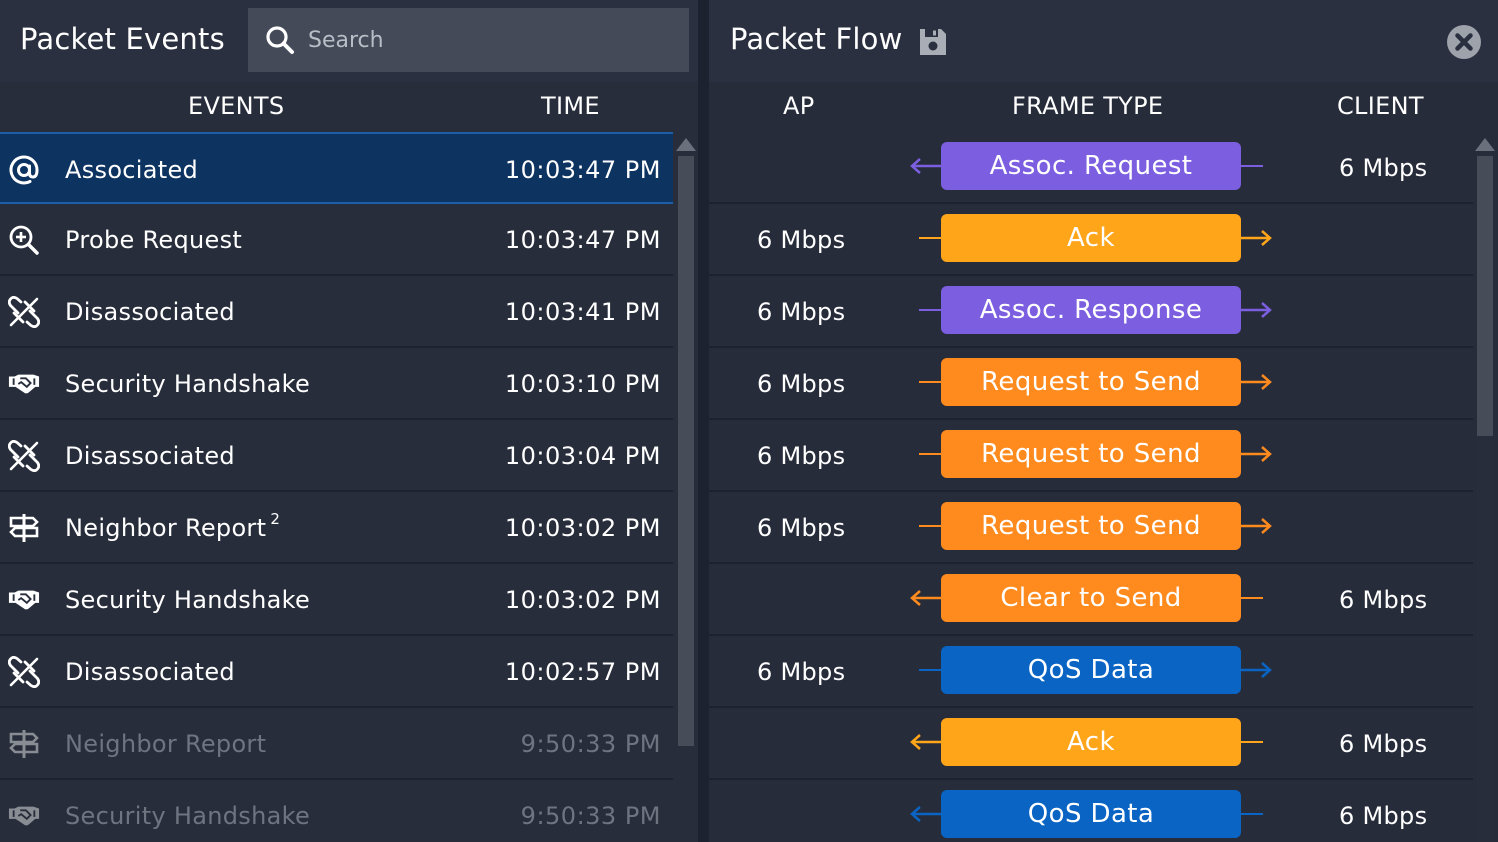  I want to click on flow-row: 6 Mbps Ack, so click(1091, 240).